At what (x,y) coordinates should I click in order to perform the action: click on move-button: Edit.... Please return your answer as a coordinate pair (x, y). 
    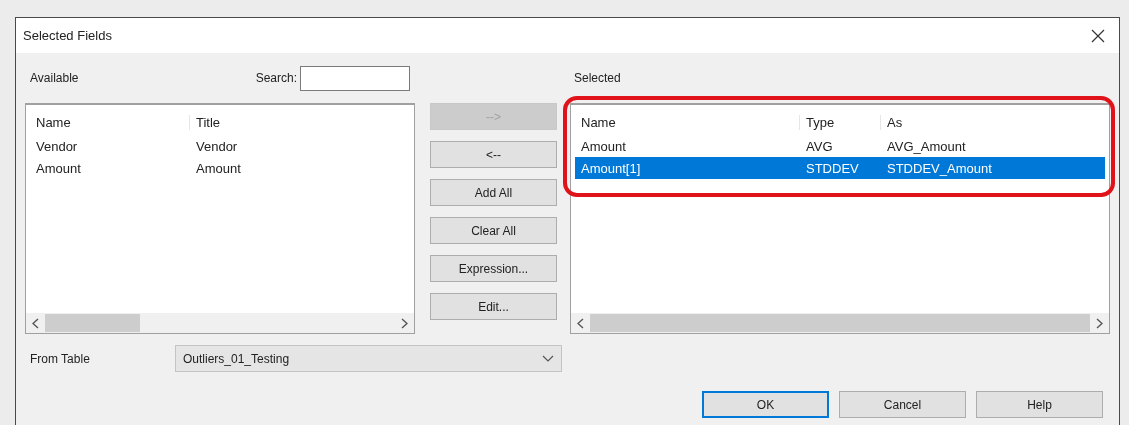
    Looking at the image, I should click on (493, 306).